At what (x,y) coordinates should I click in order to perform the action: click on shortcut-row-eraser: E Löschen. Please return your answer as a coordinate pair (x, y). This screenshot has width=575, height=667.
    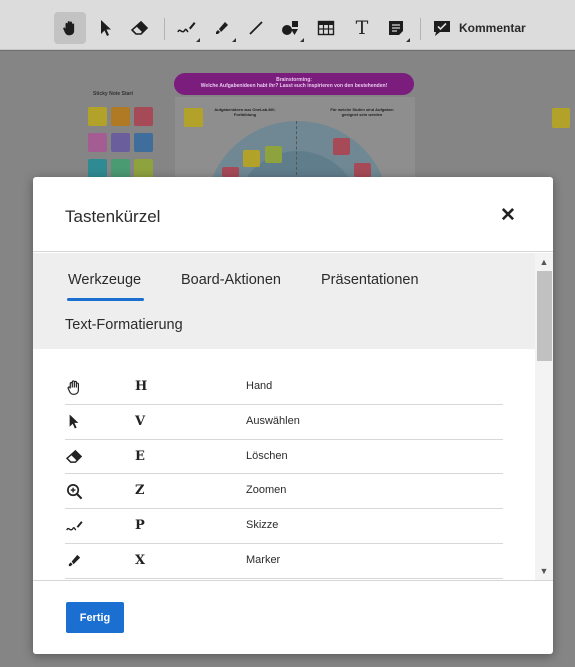
    Looking at the image, I should click on (284, 457).